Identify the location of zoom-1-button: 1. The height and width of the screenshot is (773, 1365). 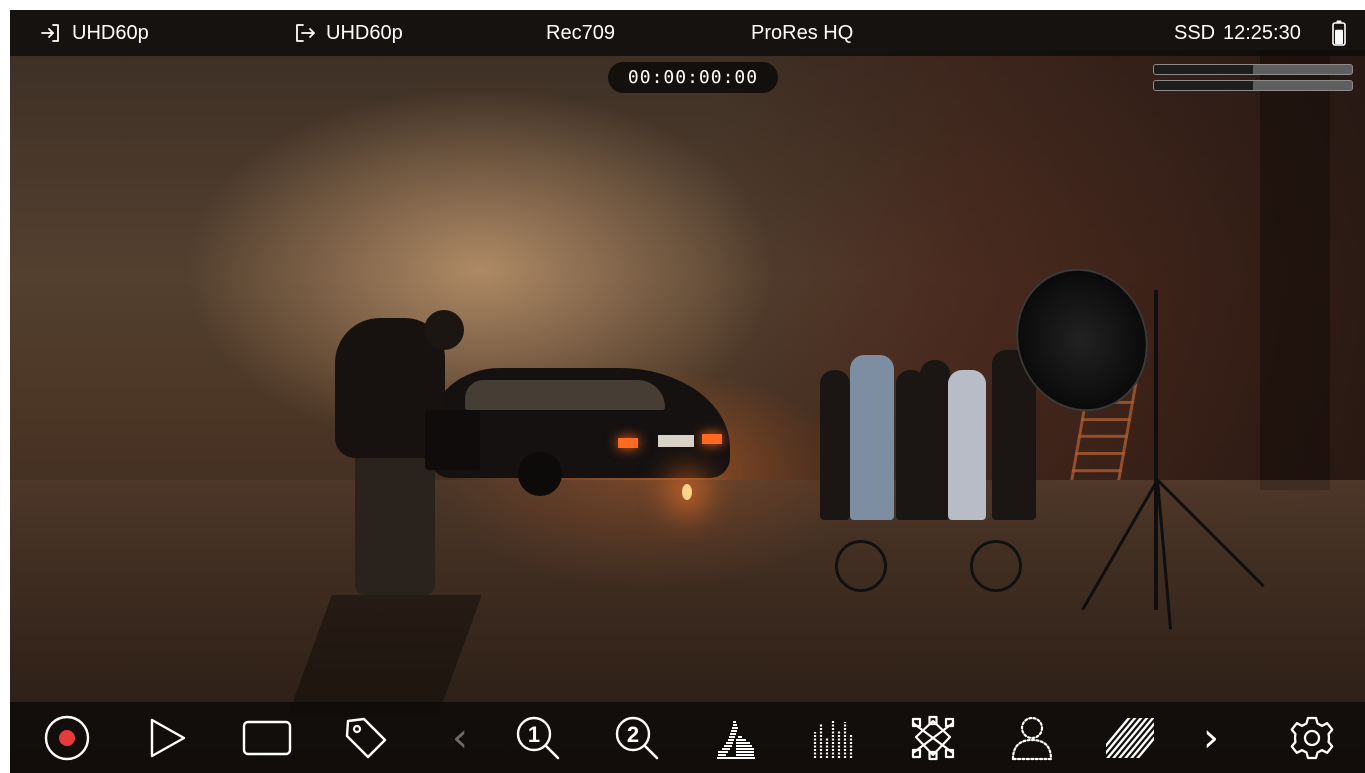
(538, 738).